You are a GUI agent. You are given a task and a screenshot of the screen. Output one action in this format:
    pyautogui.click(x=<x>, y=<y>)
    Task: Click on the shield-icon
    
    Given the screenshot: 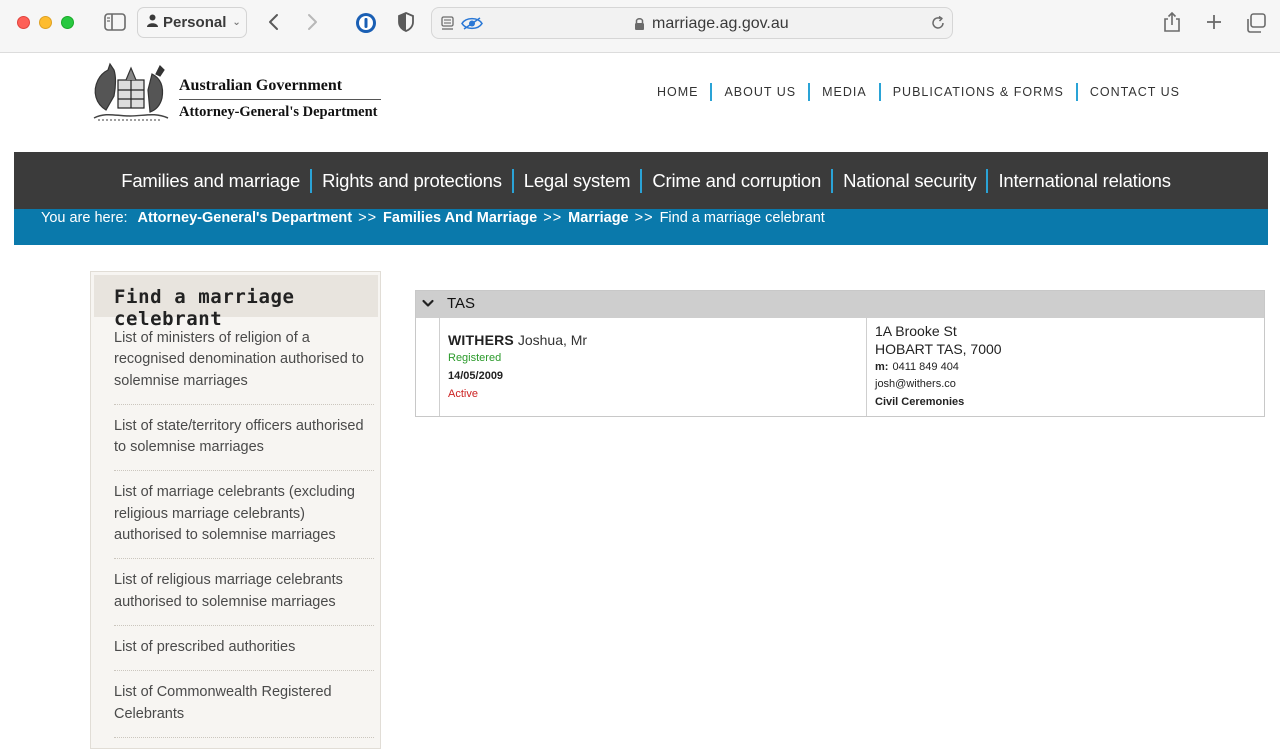 What is the action you would take?
    pyautogui.click(x=406, y=22)
    